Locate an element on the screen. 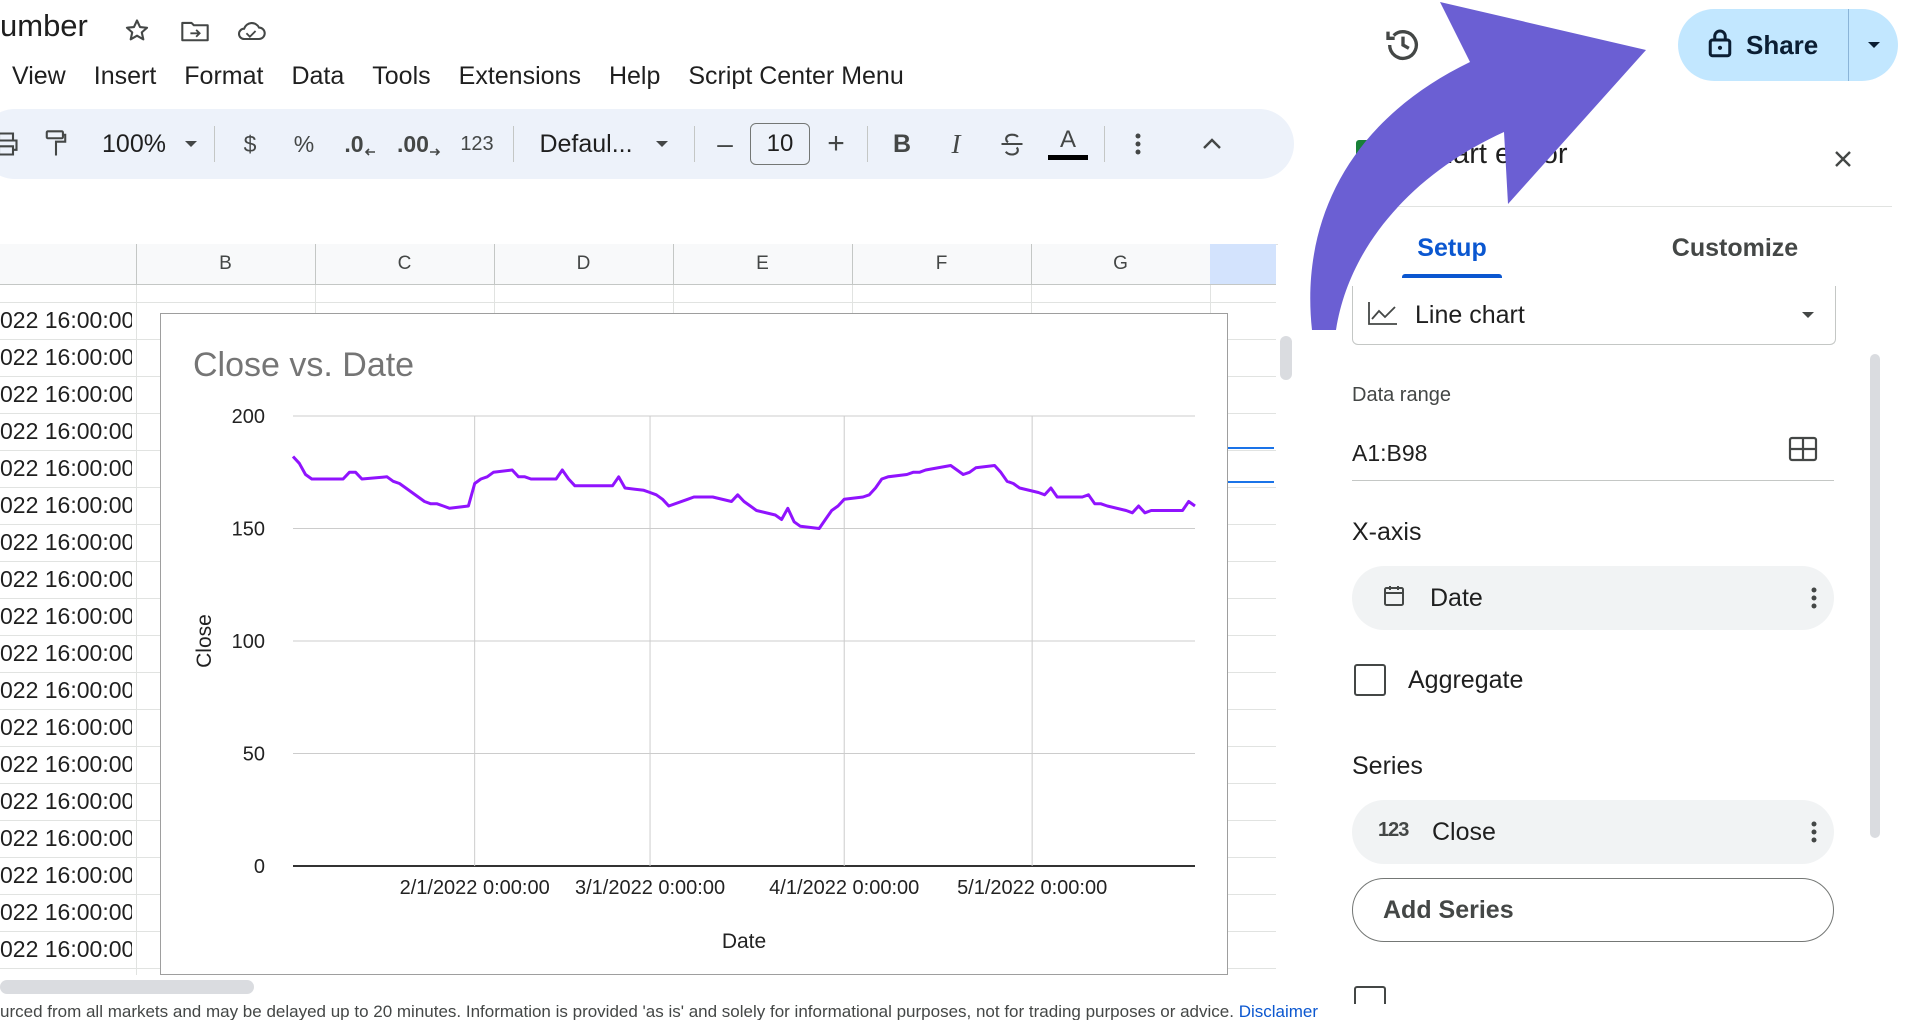 This screenshot has width=1920, height=1020. menu-tools: Tools is located at coordinates (401, 76).